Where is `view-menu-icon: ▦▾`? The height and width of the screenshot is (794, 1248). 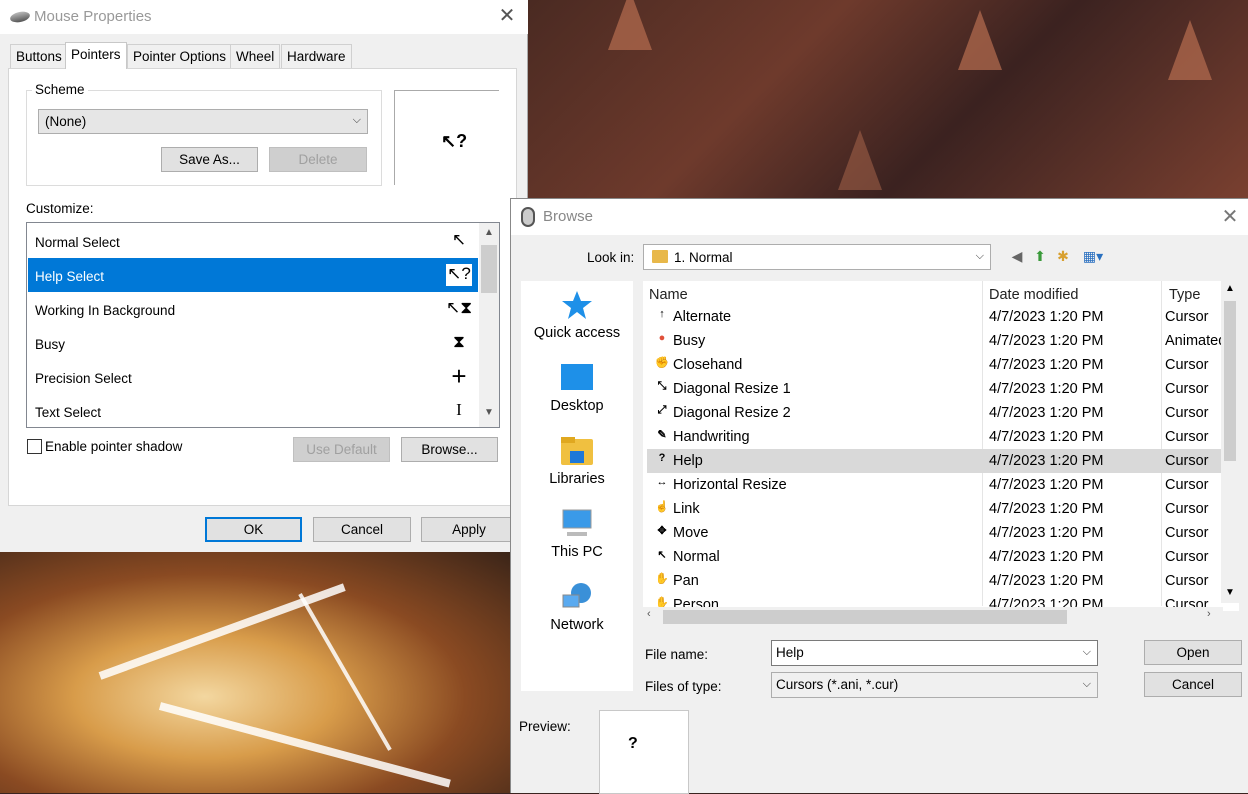
view-menu-icon: ▦▾ is located at coordinates (1093, 256).